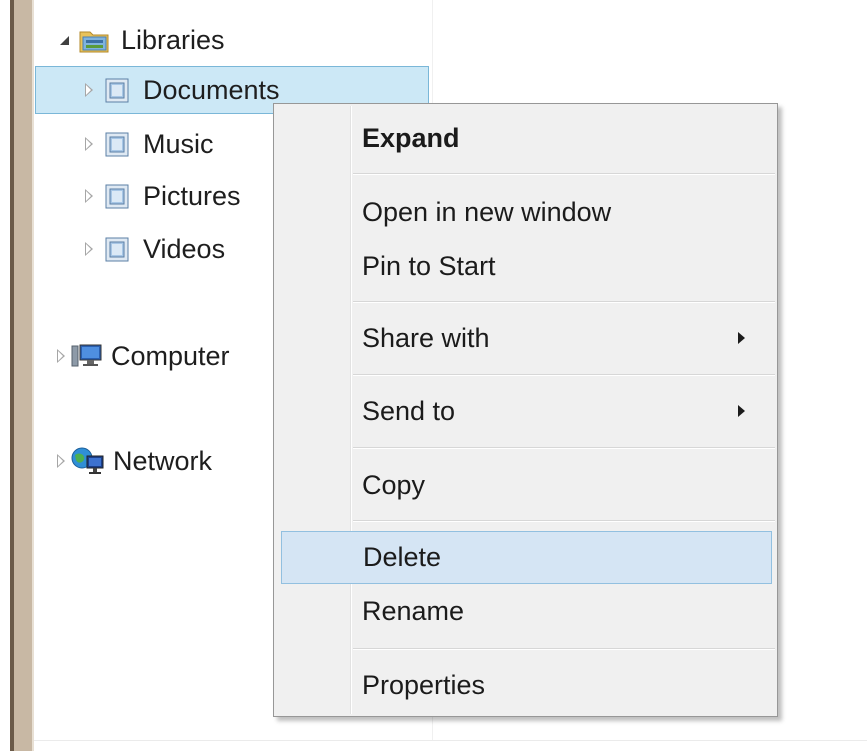  What do you see at coordinates (411, 137) in the screenshot?
I see `menu-label-expand: Expand` at bounding box center [411, 137].